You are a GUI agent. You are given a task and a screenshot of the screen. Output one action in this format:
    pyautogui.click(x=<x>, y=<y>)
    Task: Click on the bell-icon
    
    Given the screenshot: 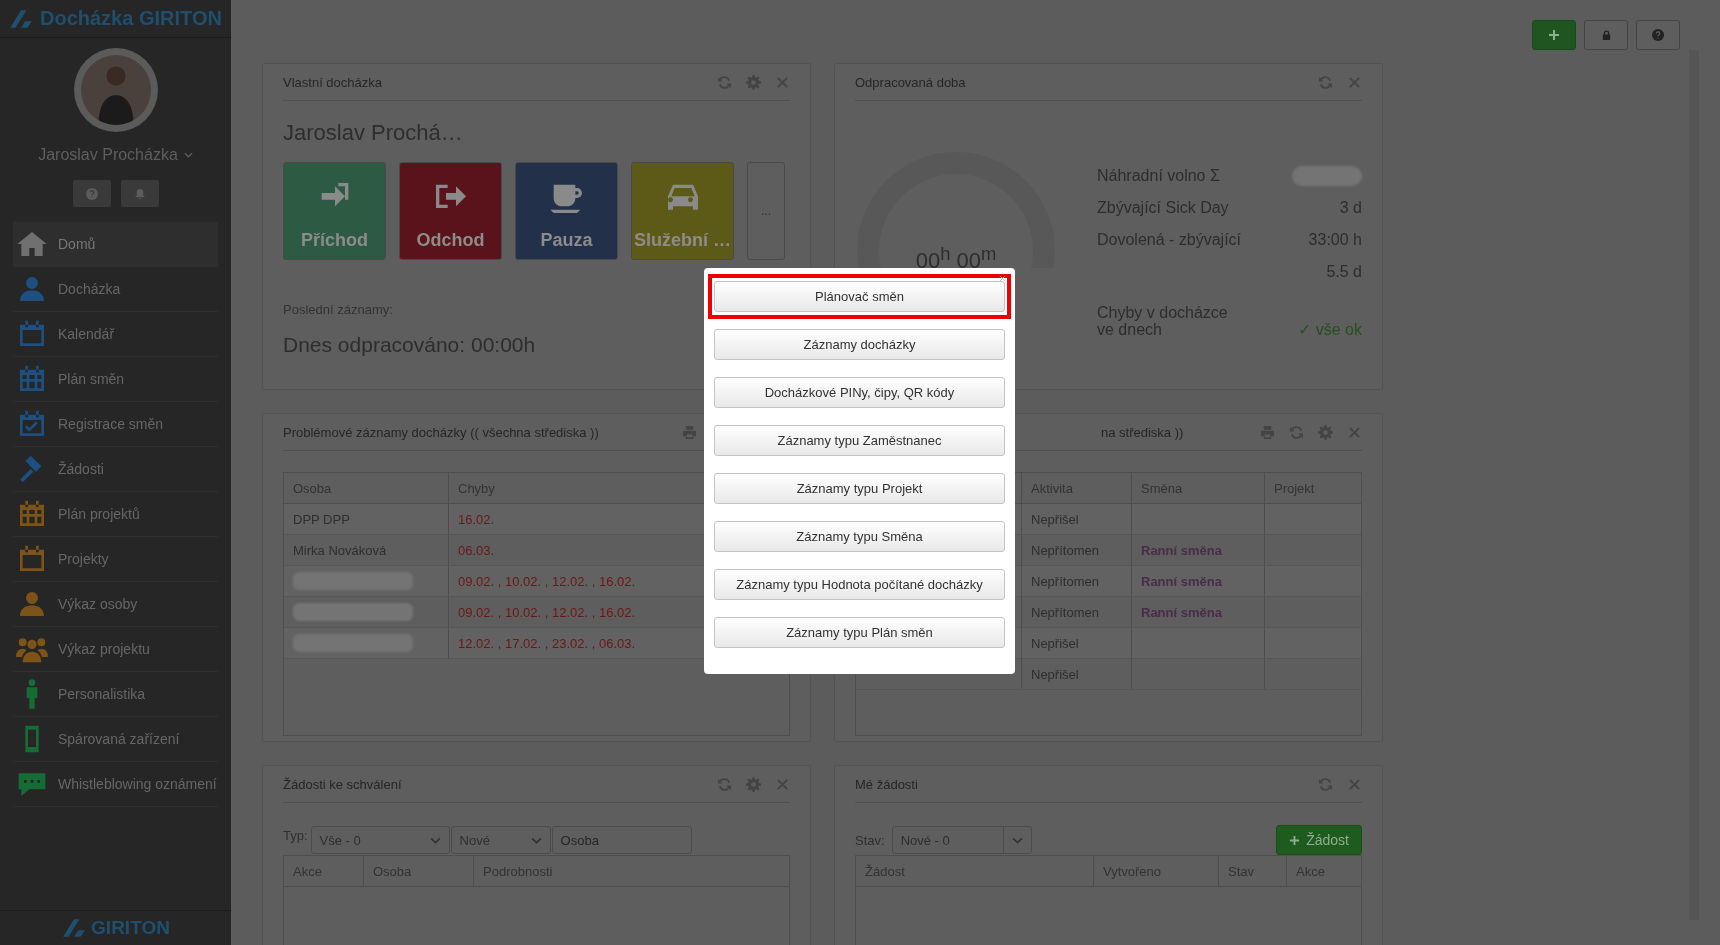 What is the action you would take?
    pyautogui.click(x=139, y=193)
    